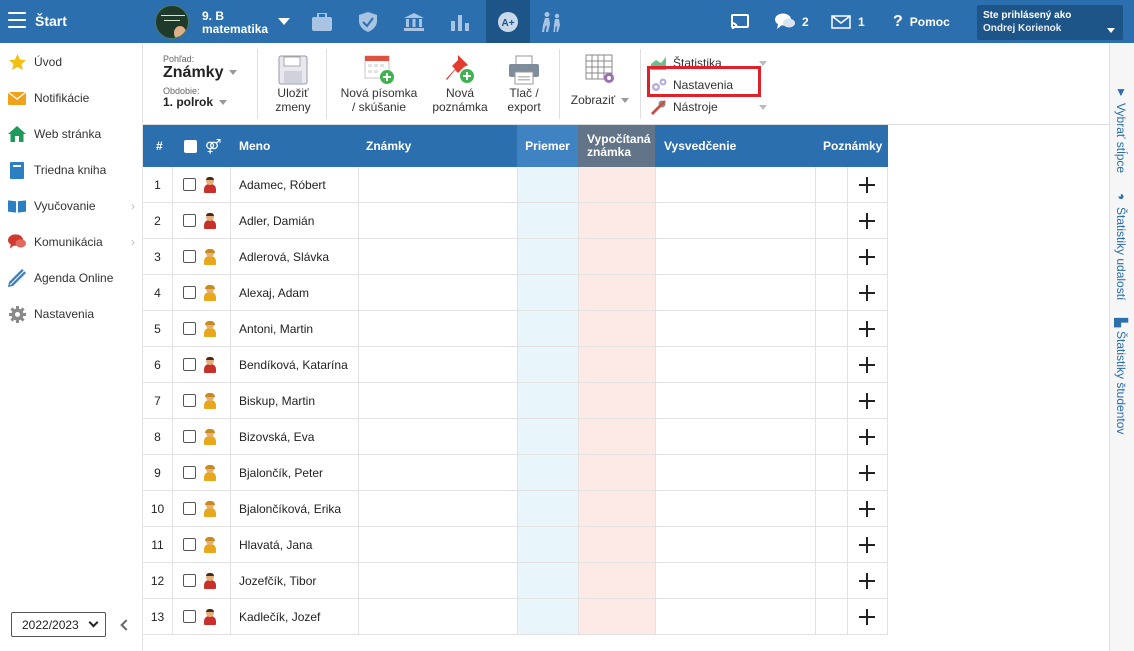 The image size is (1134, 651). Describe the element at coordinates (71, 314) in the screenshot. I see `sidebar-item-nastavenia: Nastavenia` at that location.